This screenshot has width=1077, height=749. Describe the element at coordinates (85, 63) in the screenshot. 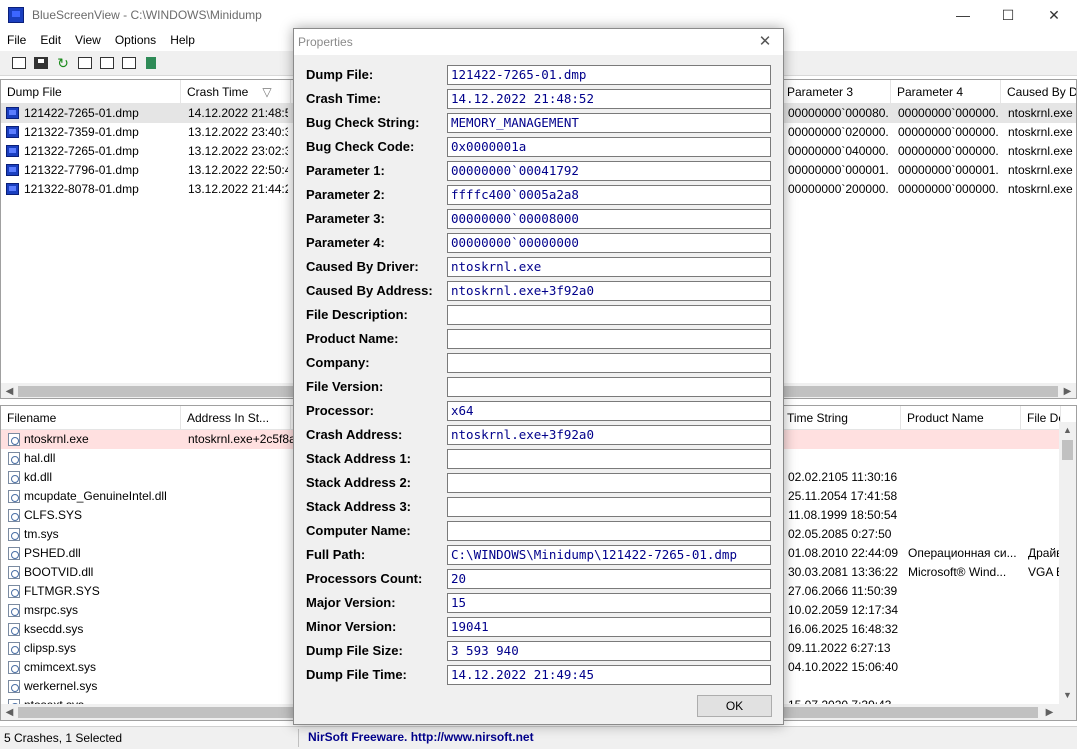

I see `copy-icon` at that location.